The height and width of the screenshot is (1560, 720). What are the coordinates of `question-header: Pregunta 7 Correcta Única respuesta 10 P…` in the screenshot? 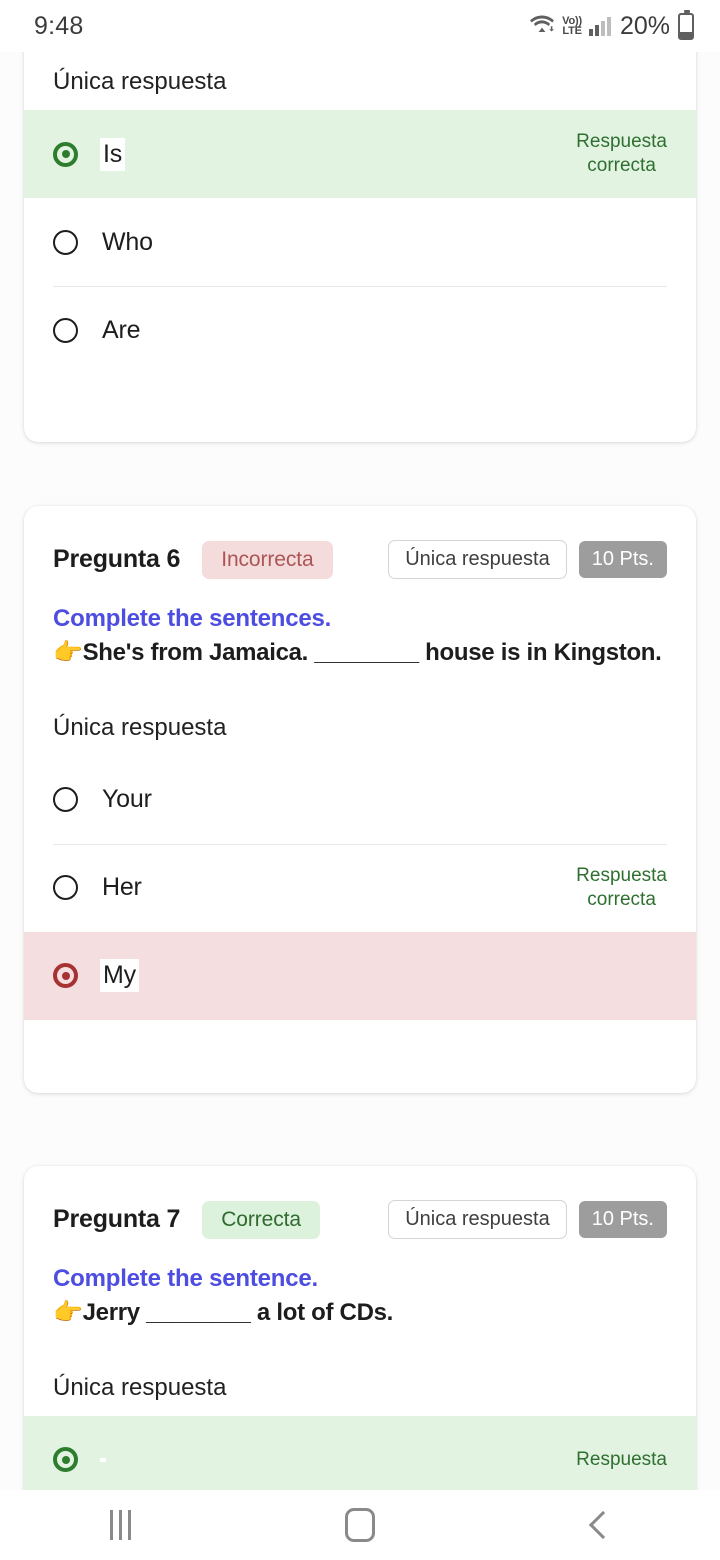 It's located at (360, 1202).